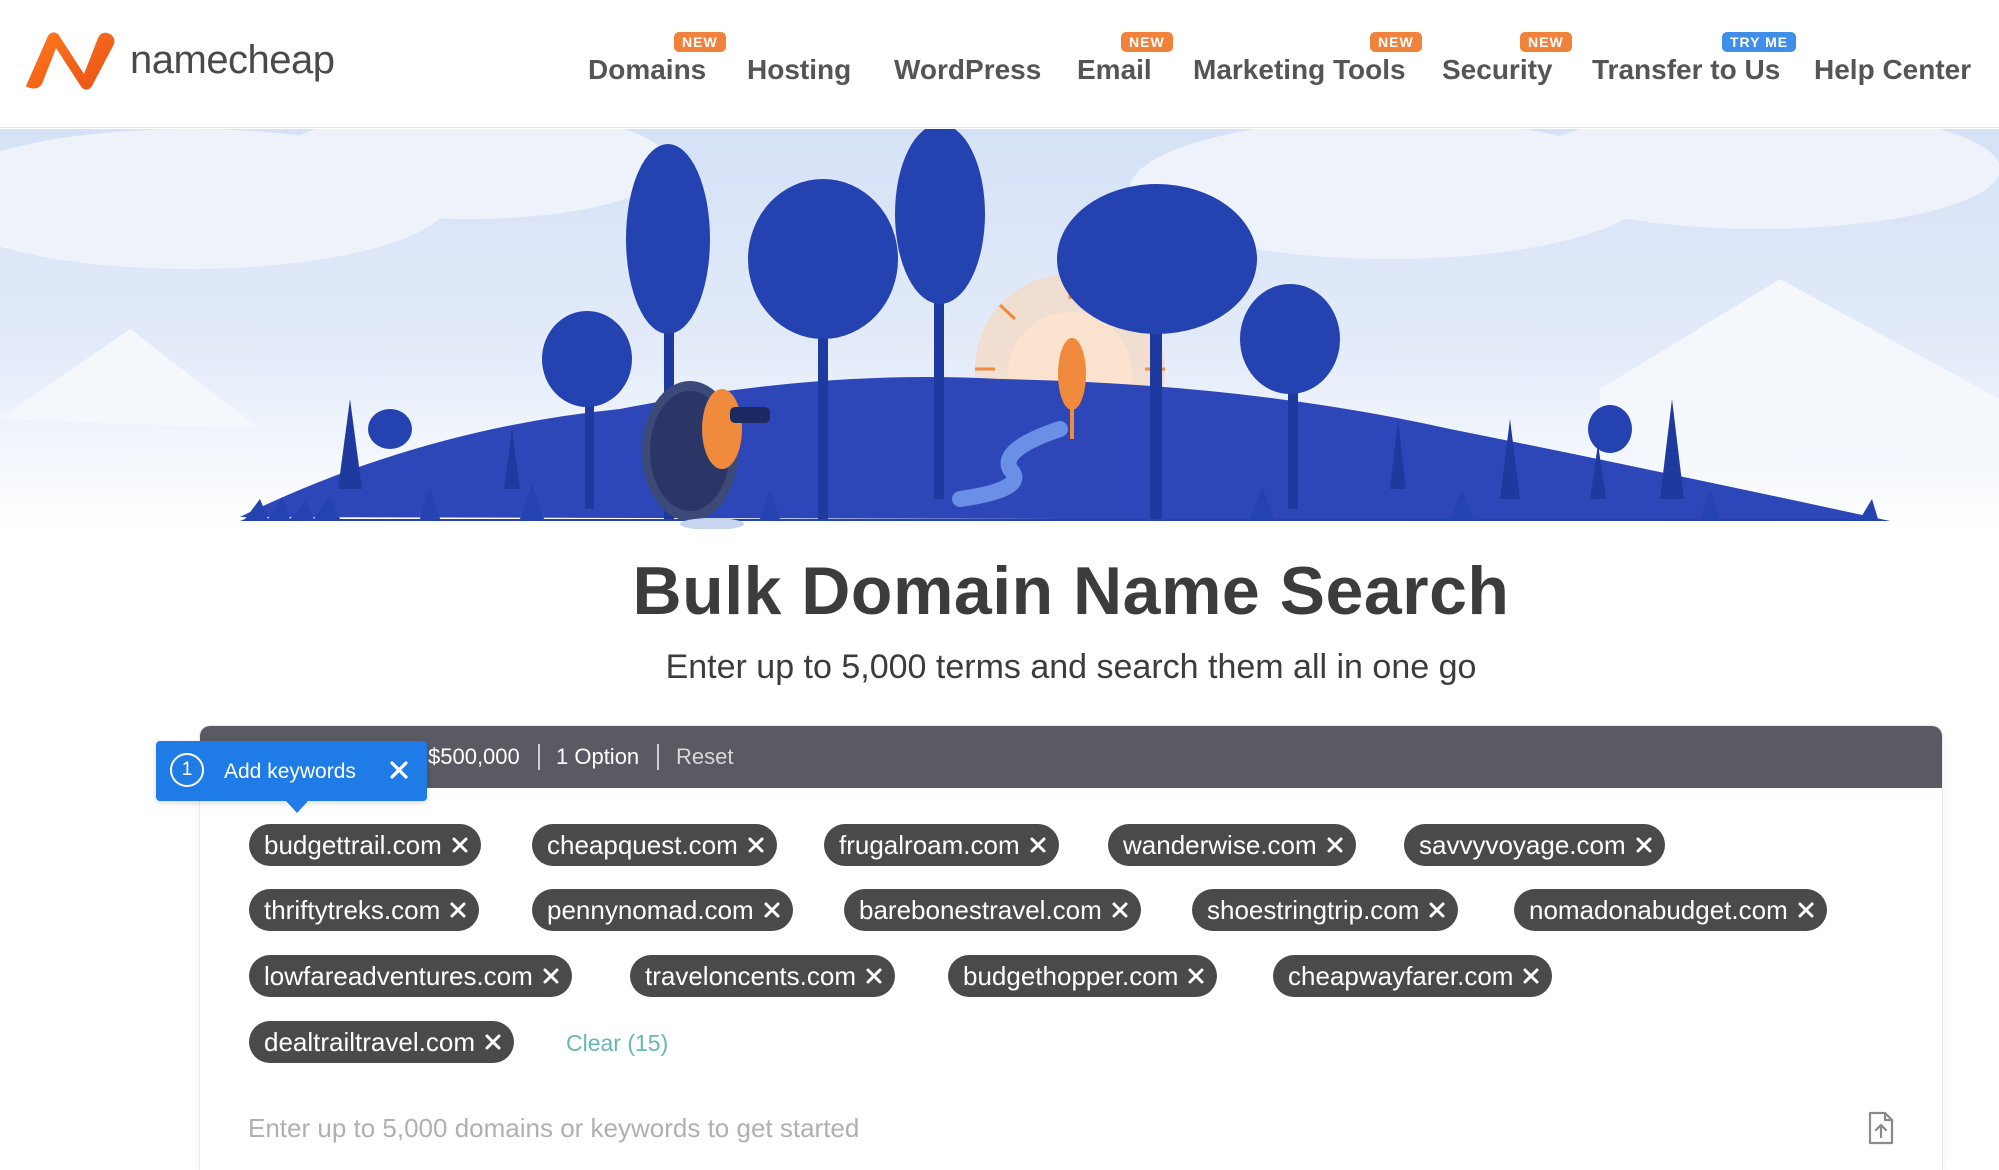 The image size is (1999, 1170). I want to click on namecheap-logo-icon, so click(70, 60).